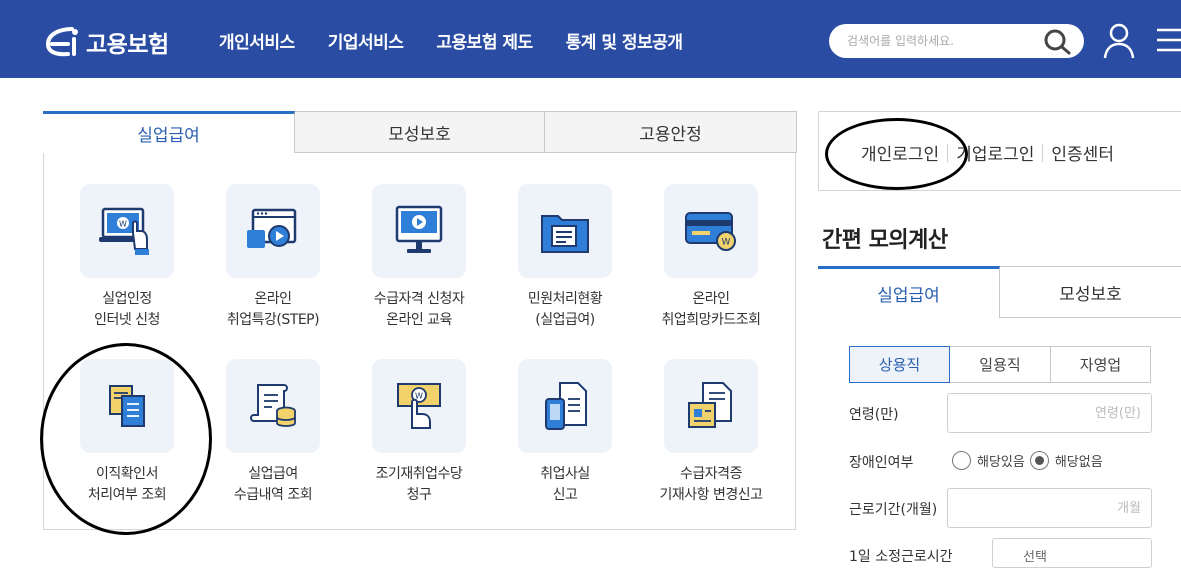  I want to click on login-links: 개인로그인 기업로그인 인증센터, so click(987, 152).